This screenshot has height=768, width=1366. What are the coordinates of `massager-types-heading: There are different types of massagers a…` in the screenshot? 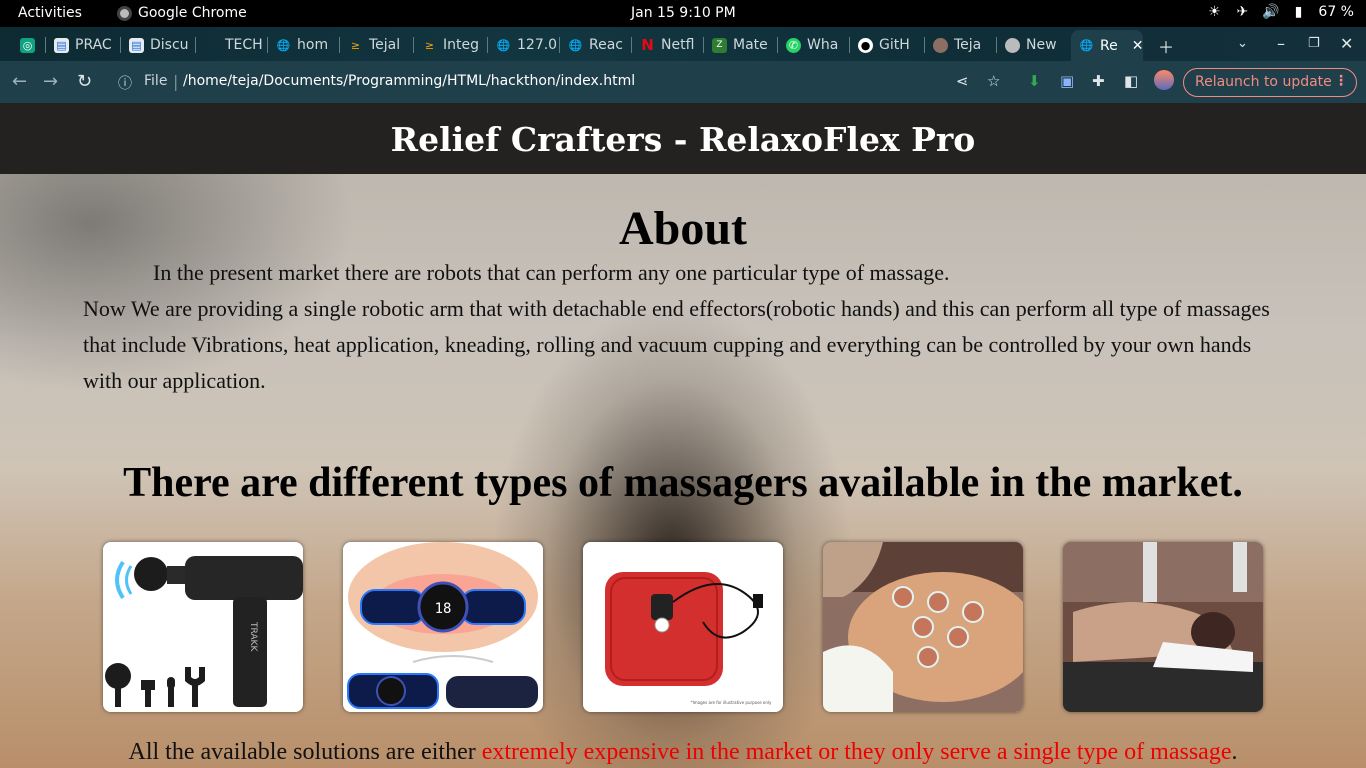 It's located at (683, 483).